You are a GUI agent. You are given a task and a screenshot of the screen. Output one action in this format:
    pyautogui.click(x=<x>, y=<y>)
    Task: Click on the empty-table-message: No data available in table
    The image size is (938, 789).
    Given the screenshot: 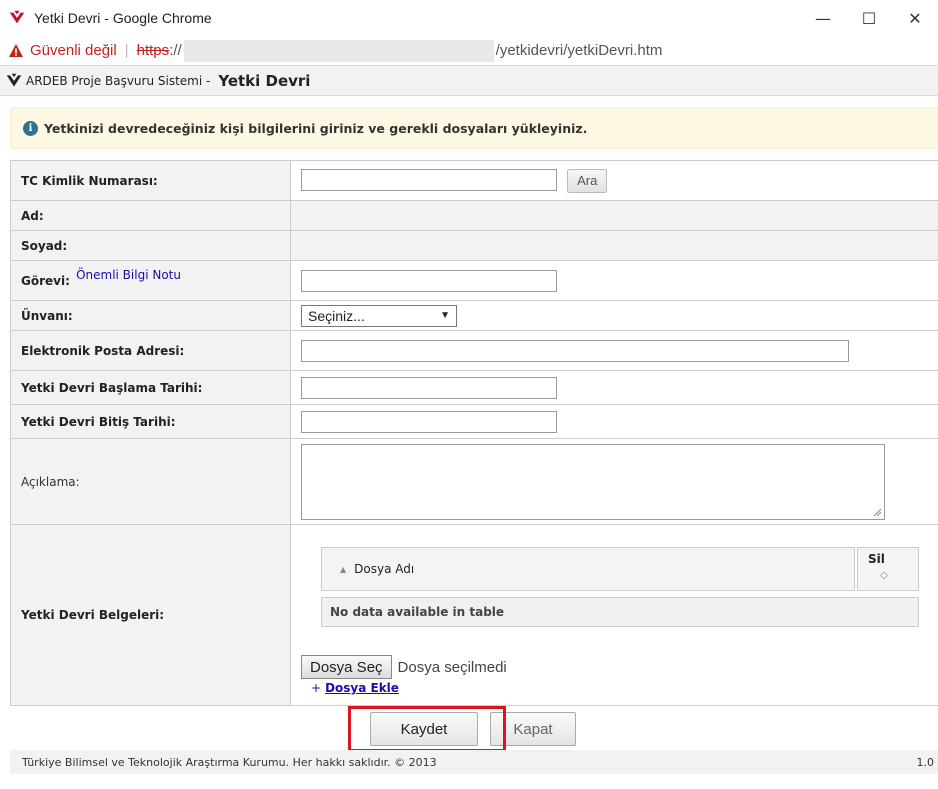 What is the action you would take?
    pyautogui.click(x=620, y=612)
    